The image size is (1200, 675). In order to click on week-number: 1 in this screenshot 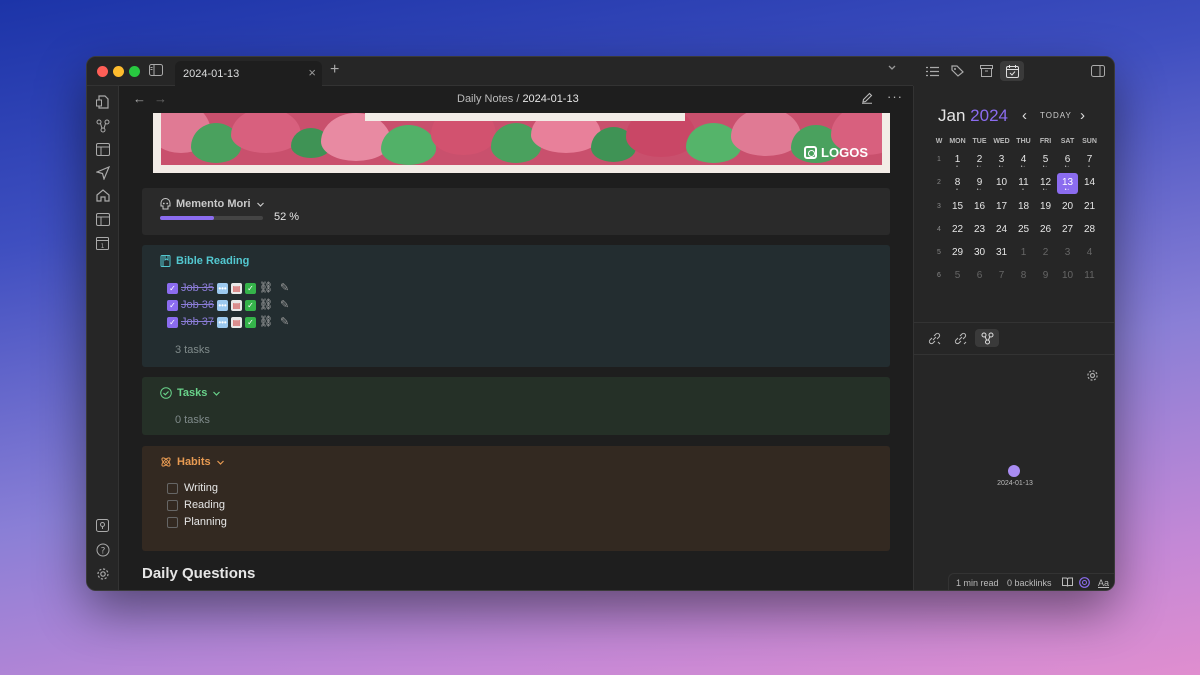, I will do `click(939, 156)`.